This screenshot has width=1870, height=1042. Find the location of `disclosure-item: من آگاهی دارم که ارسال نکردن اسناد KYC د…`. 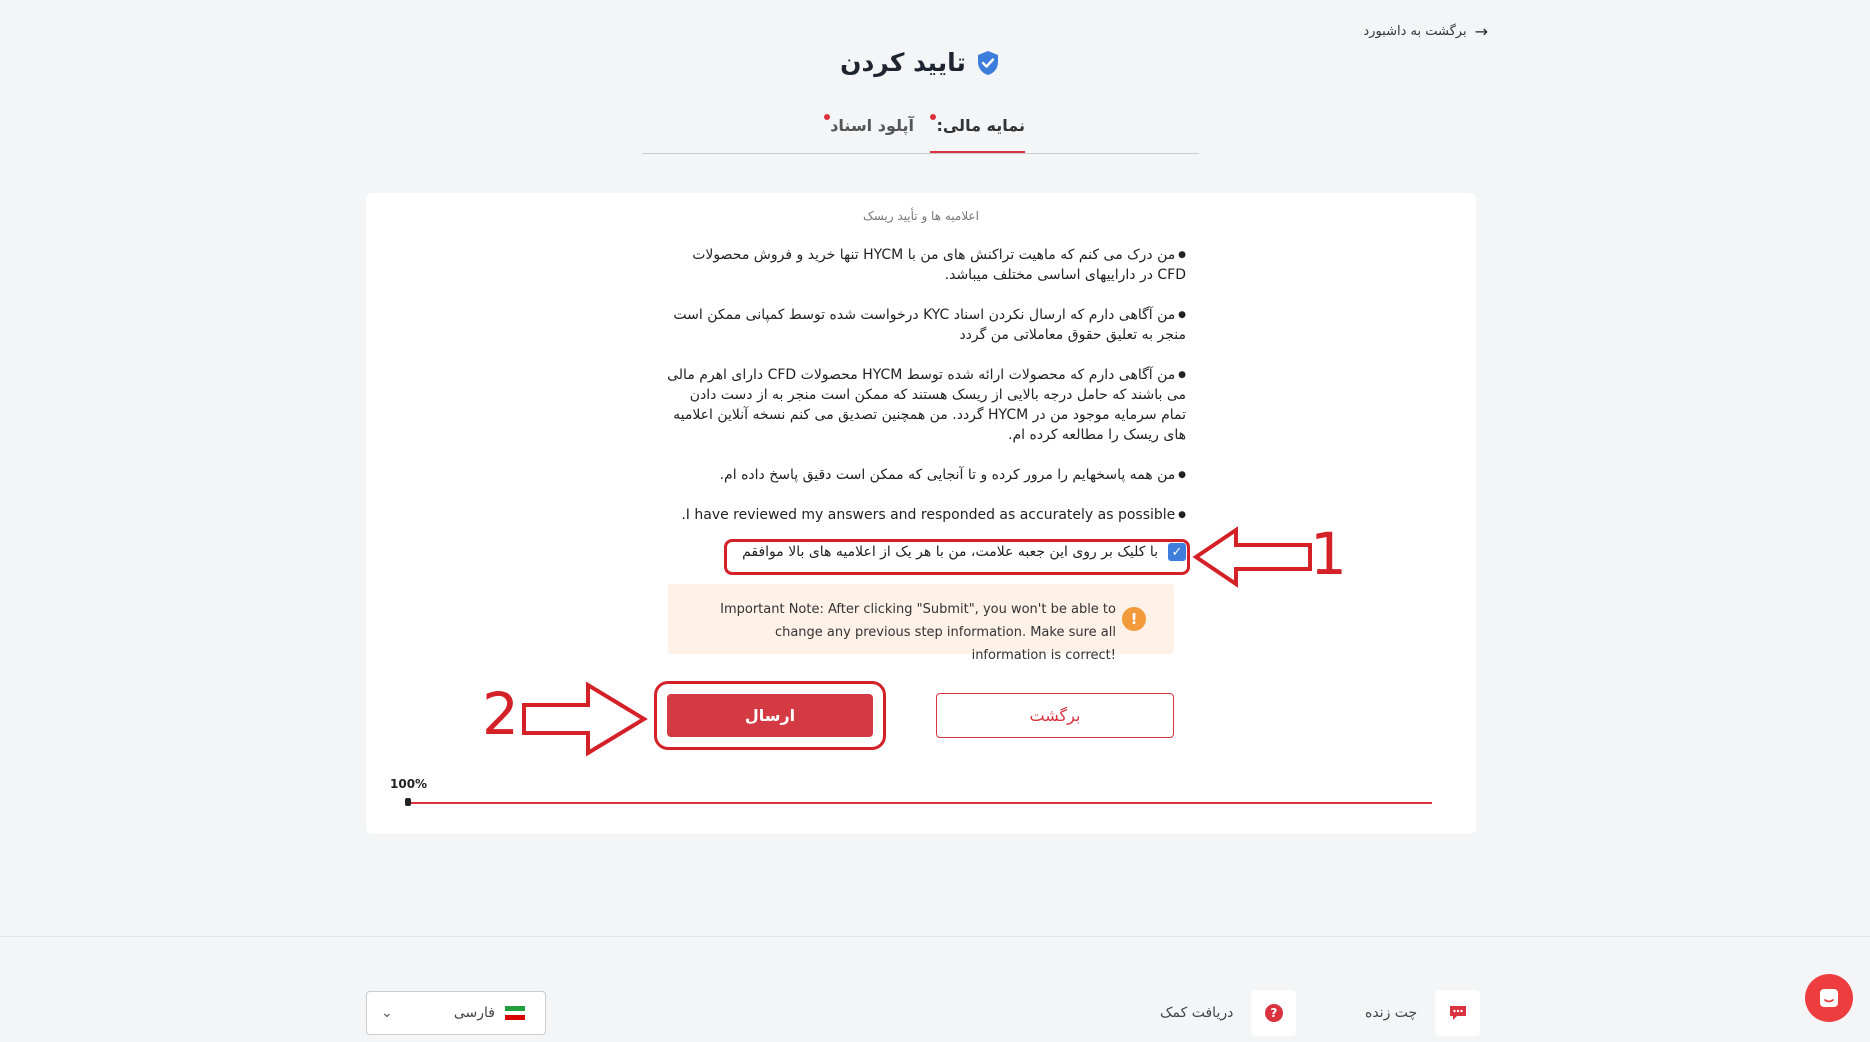

disclosure-item: من آگاهی دارم که ارسال نکردن اسناد KYC د… is located at coordinates (926, 325).